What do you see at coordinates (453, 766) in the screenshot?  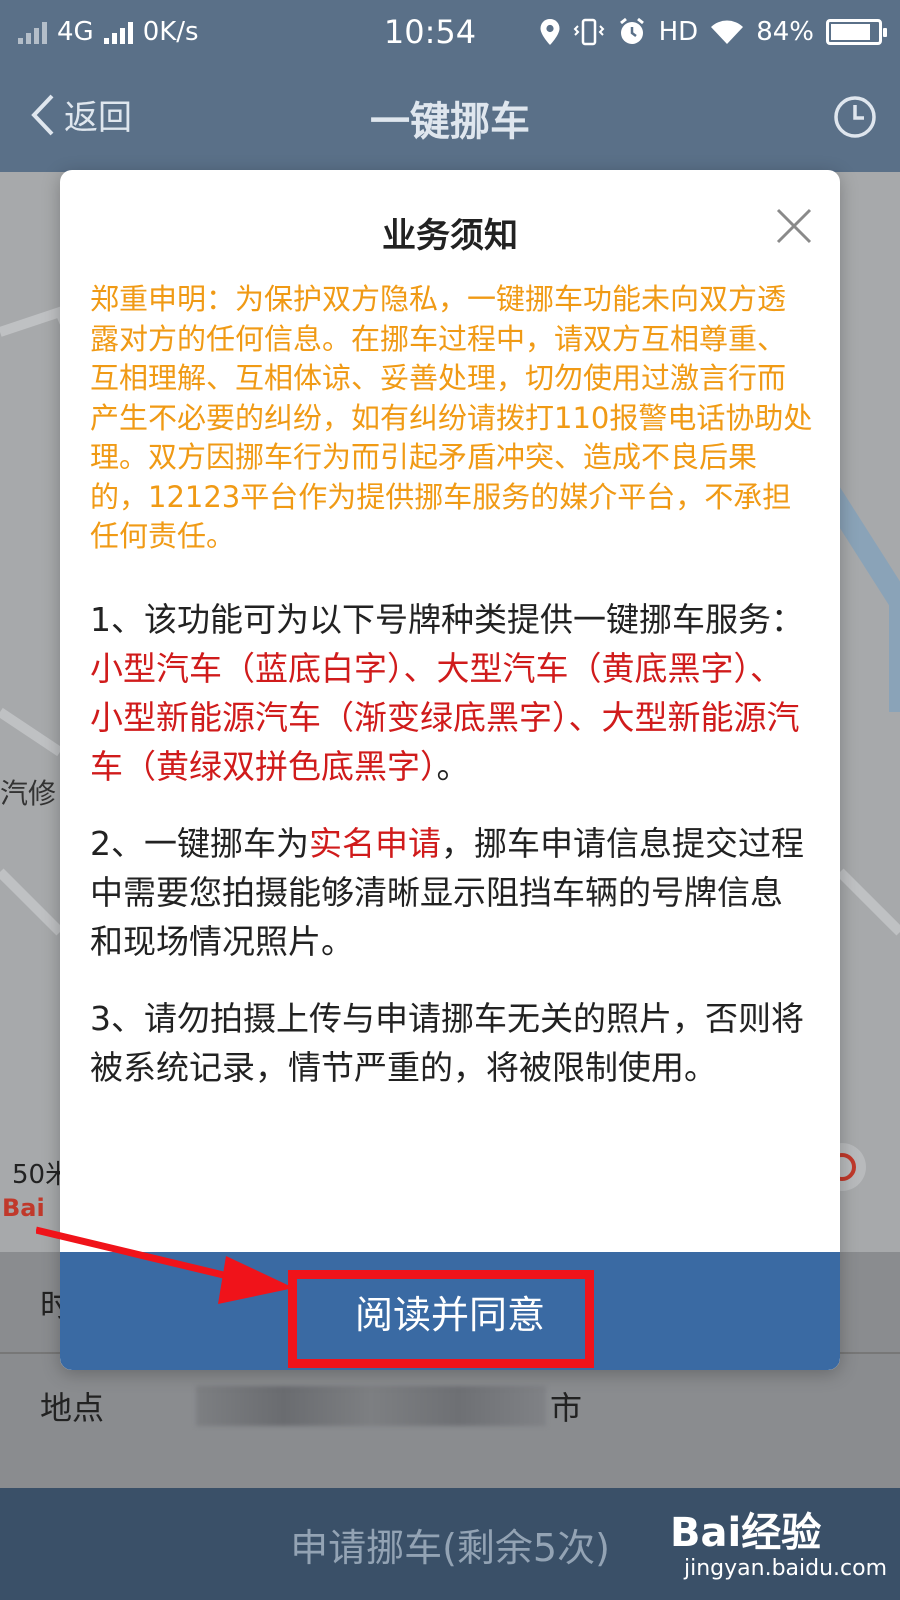 I see `rule-item-1-end: 。` at bounding box center [453, 766].